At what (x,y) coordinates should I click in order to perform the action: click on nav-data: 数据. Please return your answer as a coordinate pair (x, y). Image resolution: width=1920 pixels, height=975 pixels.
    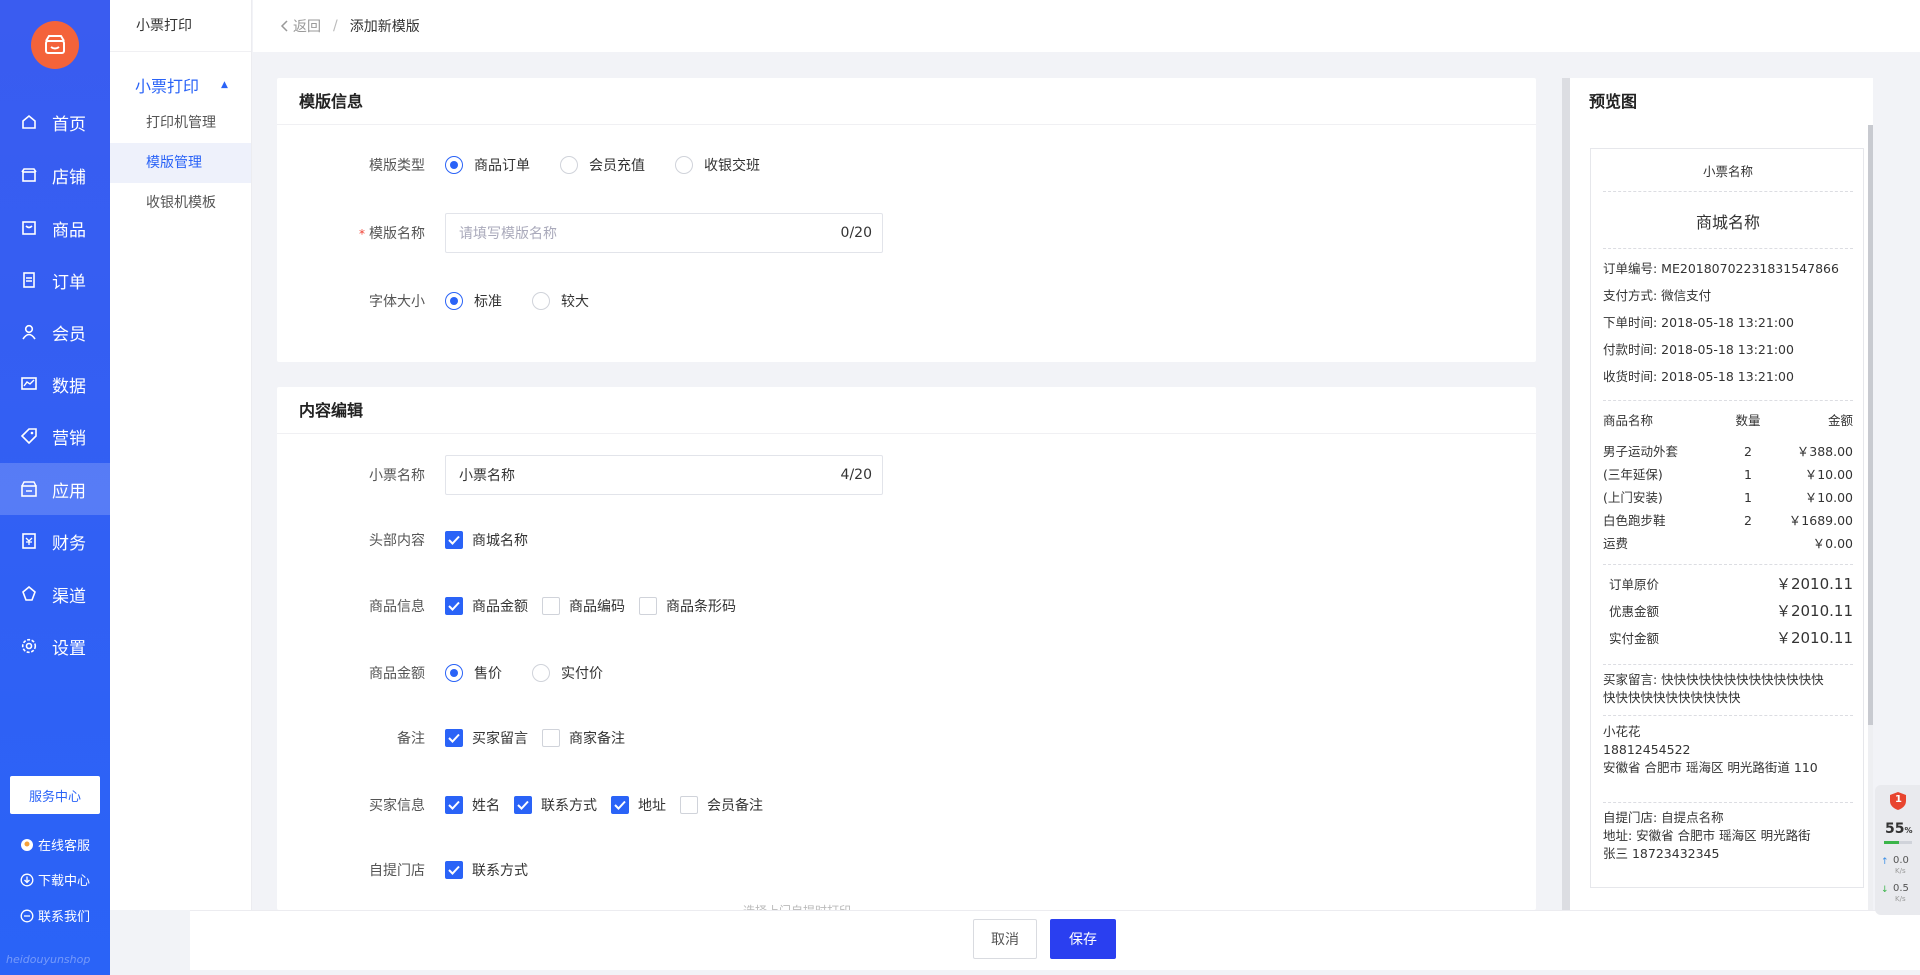
    Looking at the image, I should click on (55, 384).